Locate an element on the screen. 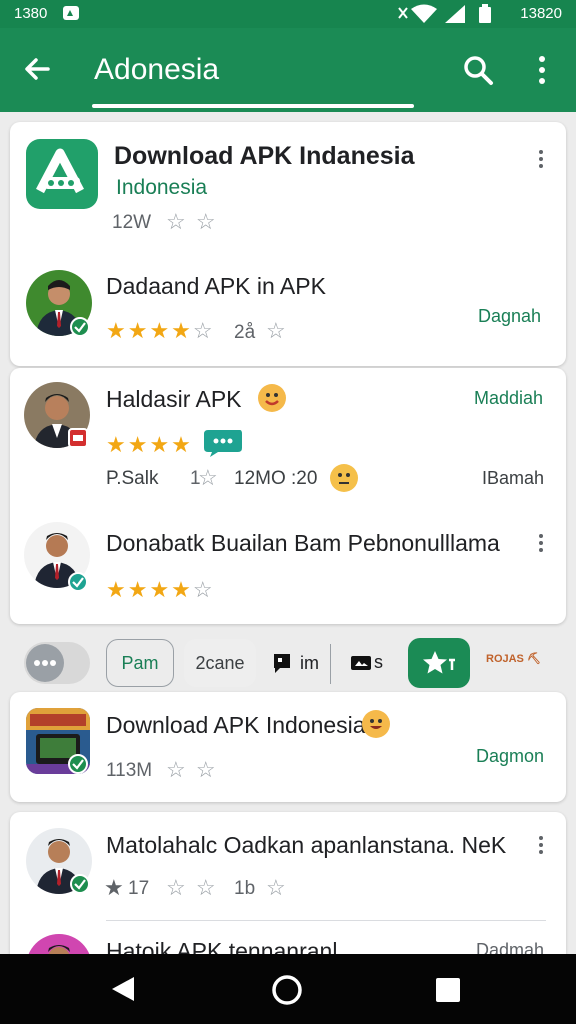 The height and width of the screenshot is (1024, 576). chip-label: im is located at coordinates (309, 662).